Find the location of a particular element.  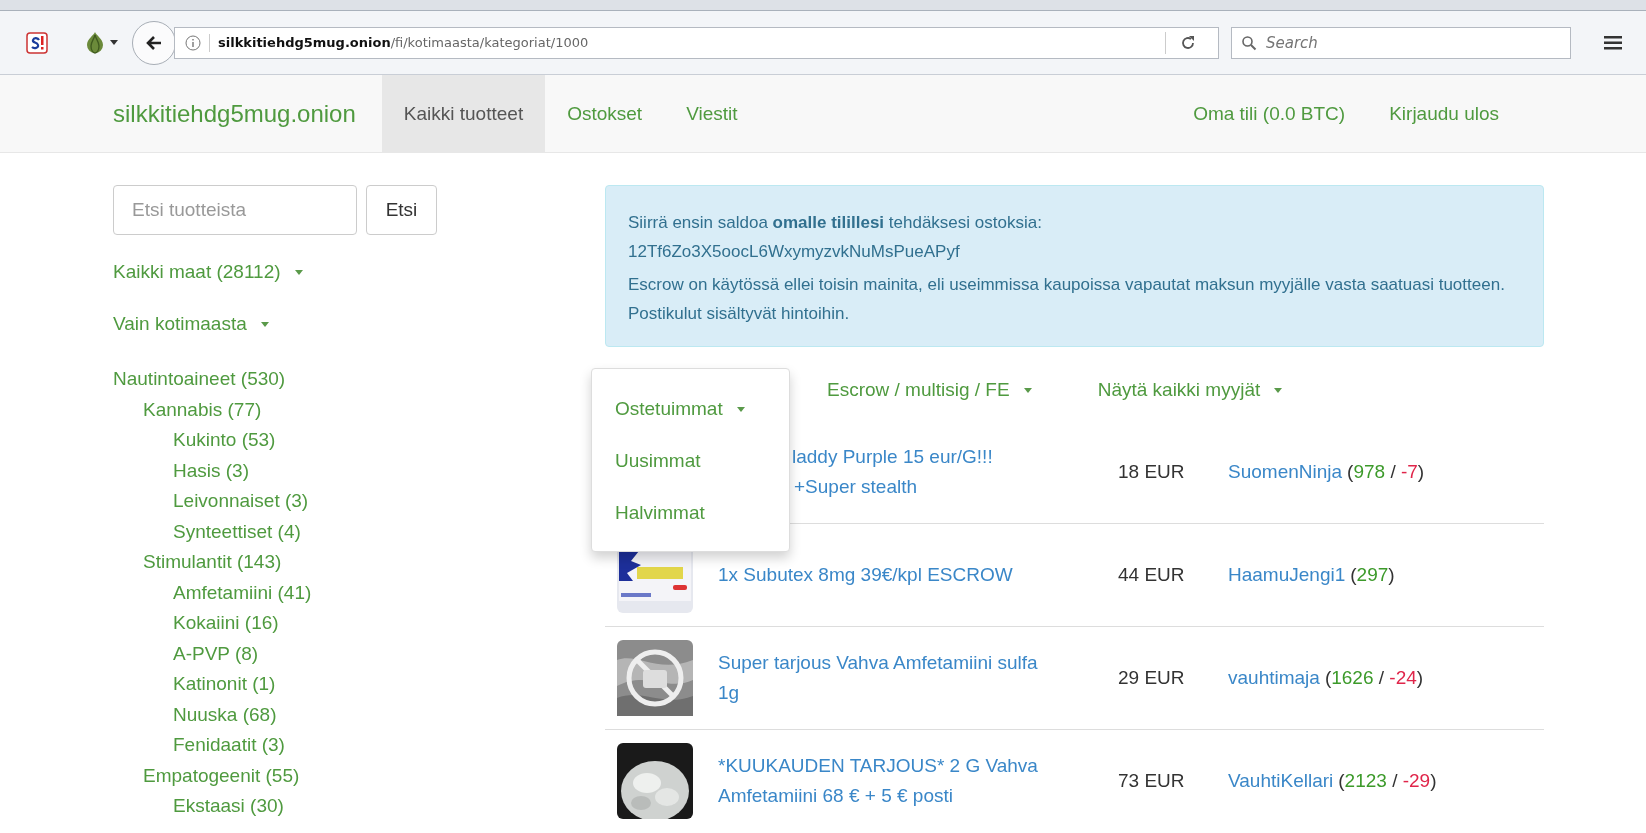

listing-price: 29 EUR is located at coordinates (1152, 678).